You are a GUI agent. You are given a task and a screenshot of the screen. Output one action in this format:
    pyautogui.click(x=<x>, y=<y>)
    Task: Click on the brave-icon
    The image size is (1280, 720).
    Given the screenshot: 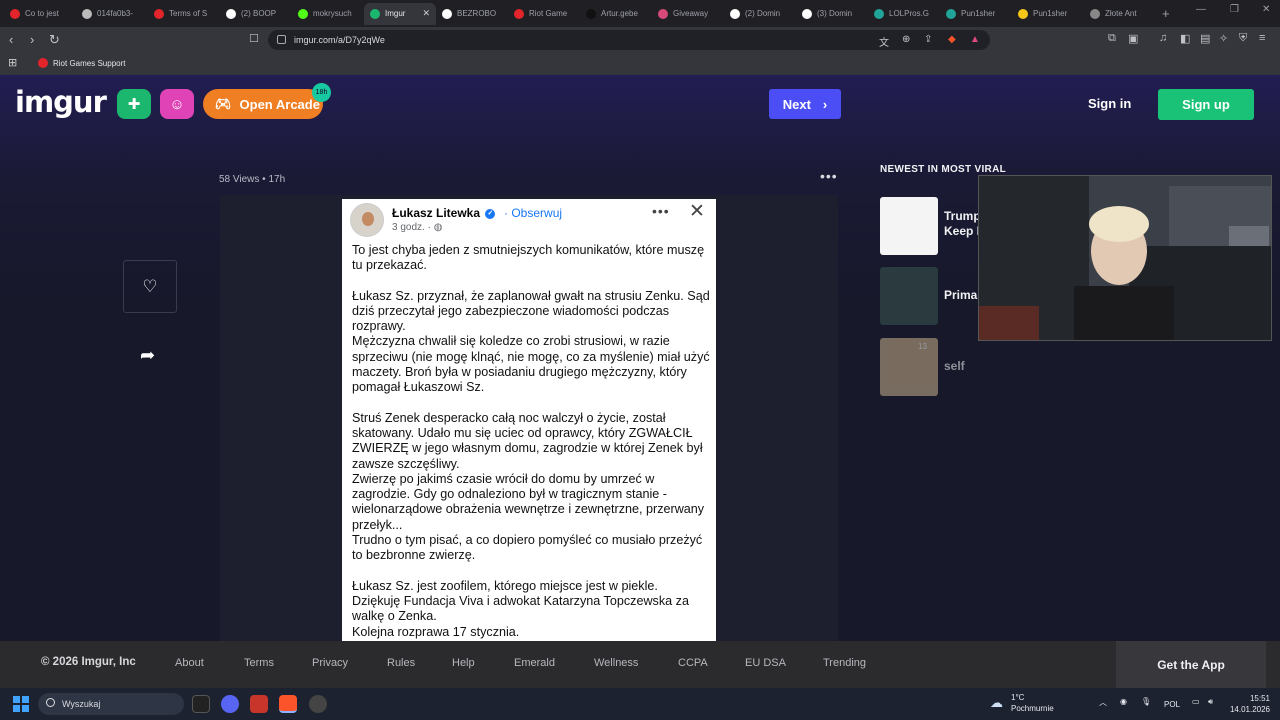 What is the action you would take?
    pyautogui.click(x=288, y=704)
    